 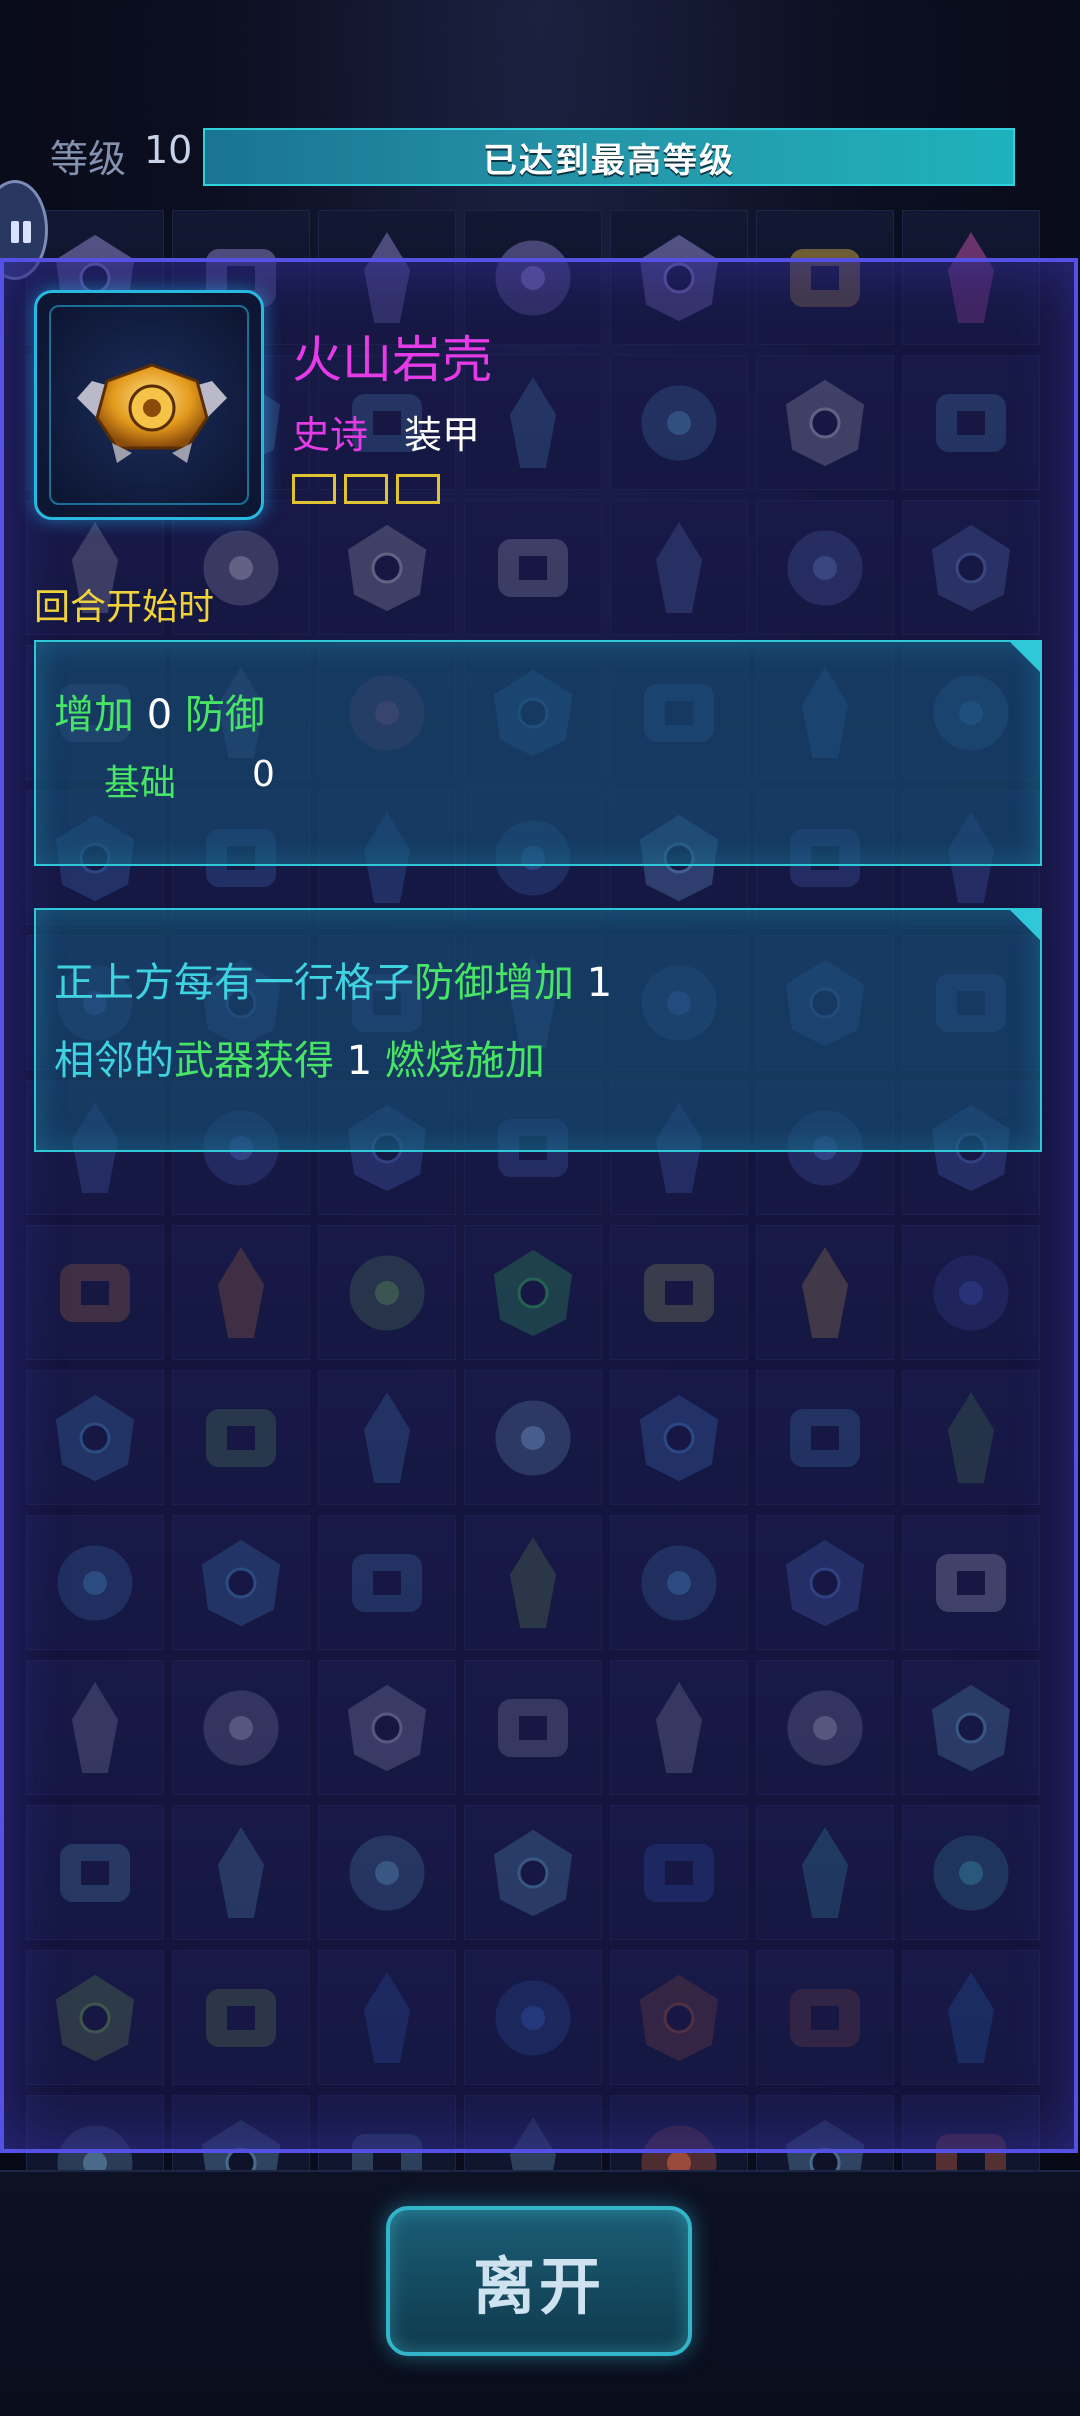 What do you see at coordinates (494, 983) in the screenshot?
I see `effect-text: 防御增加` at bounding box center [494, 983].